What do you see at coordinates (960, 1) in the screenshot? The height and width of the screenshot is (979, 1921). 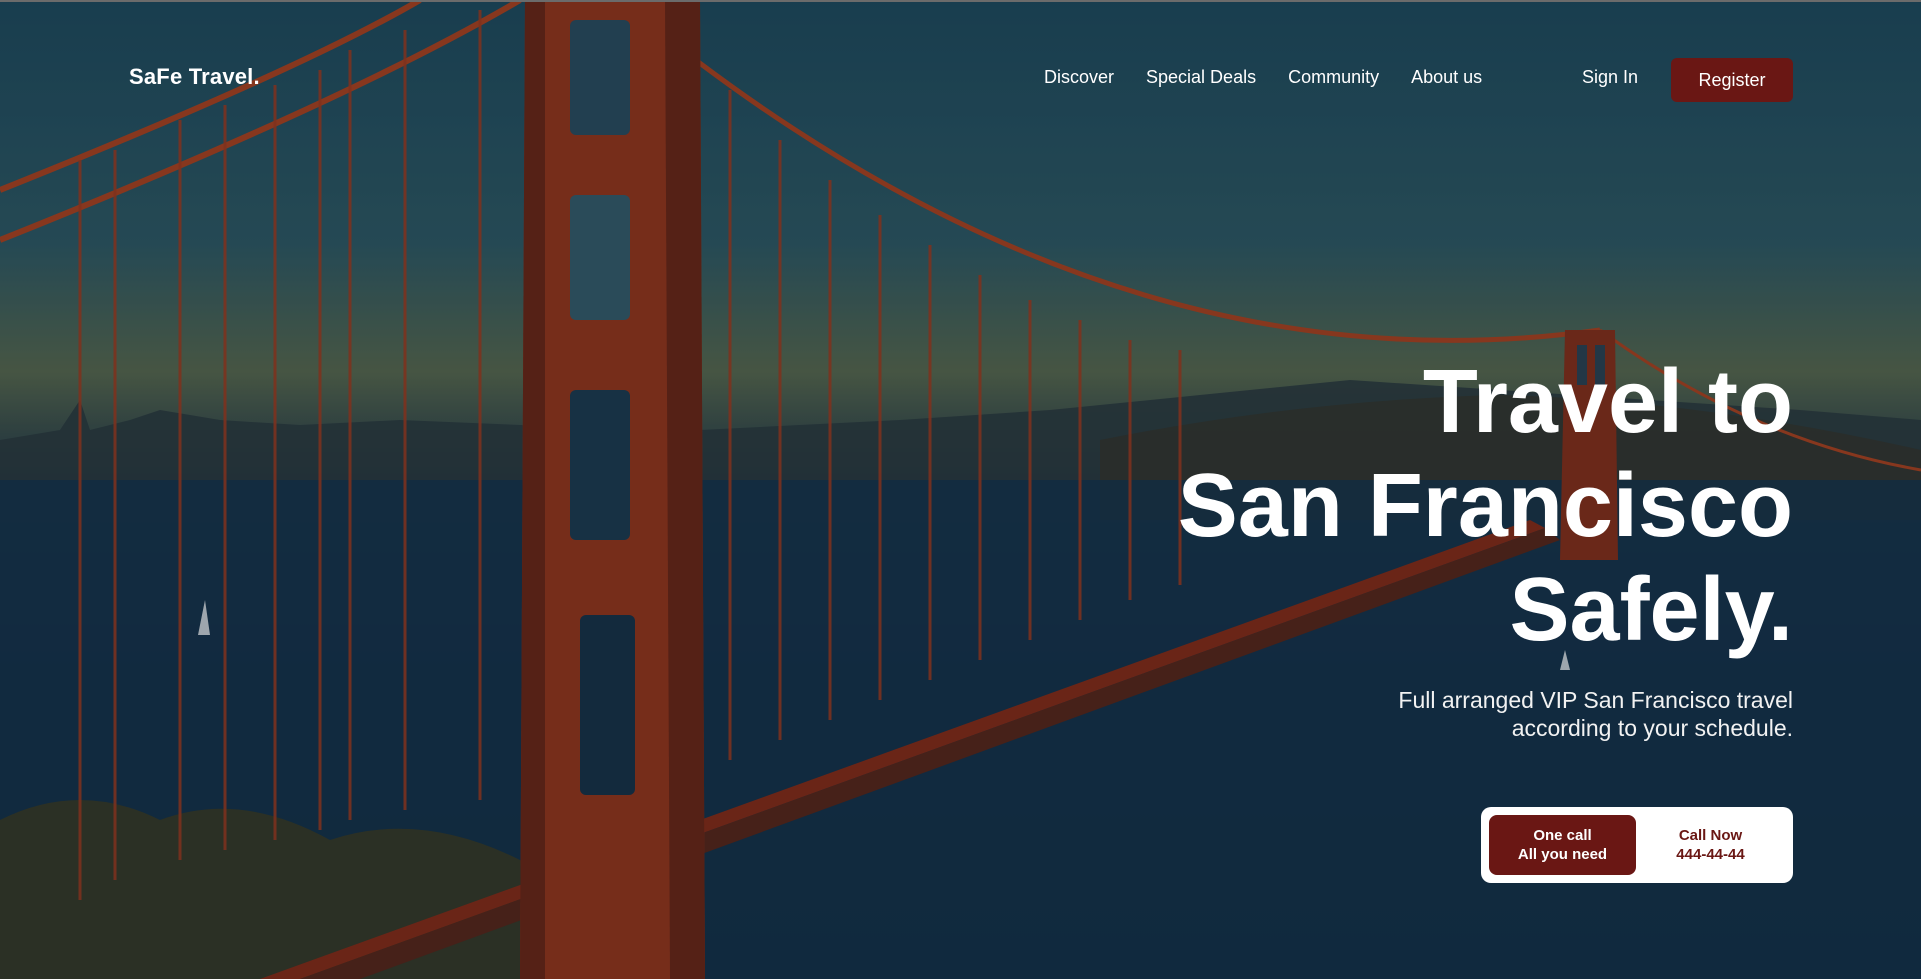 I see `top-border` at bounding box center [960, 1].